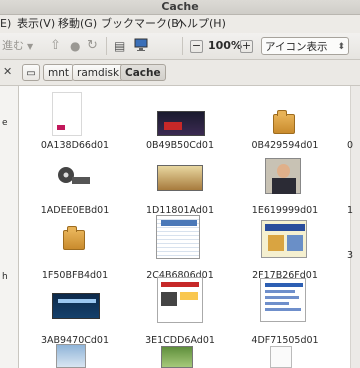 The image size is (360, 368). I want to click on file-item: 1ADEE0EBd01, so click(75, 185).